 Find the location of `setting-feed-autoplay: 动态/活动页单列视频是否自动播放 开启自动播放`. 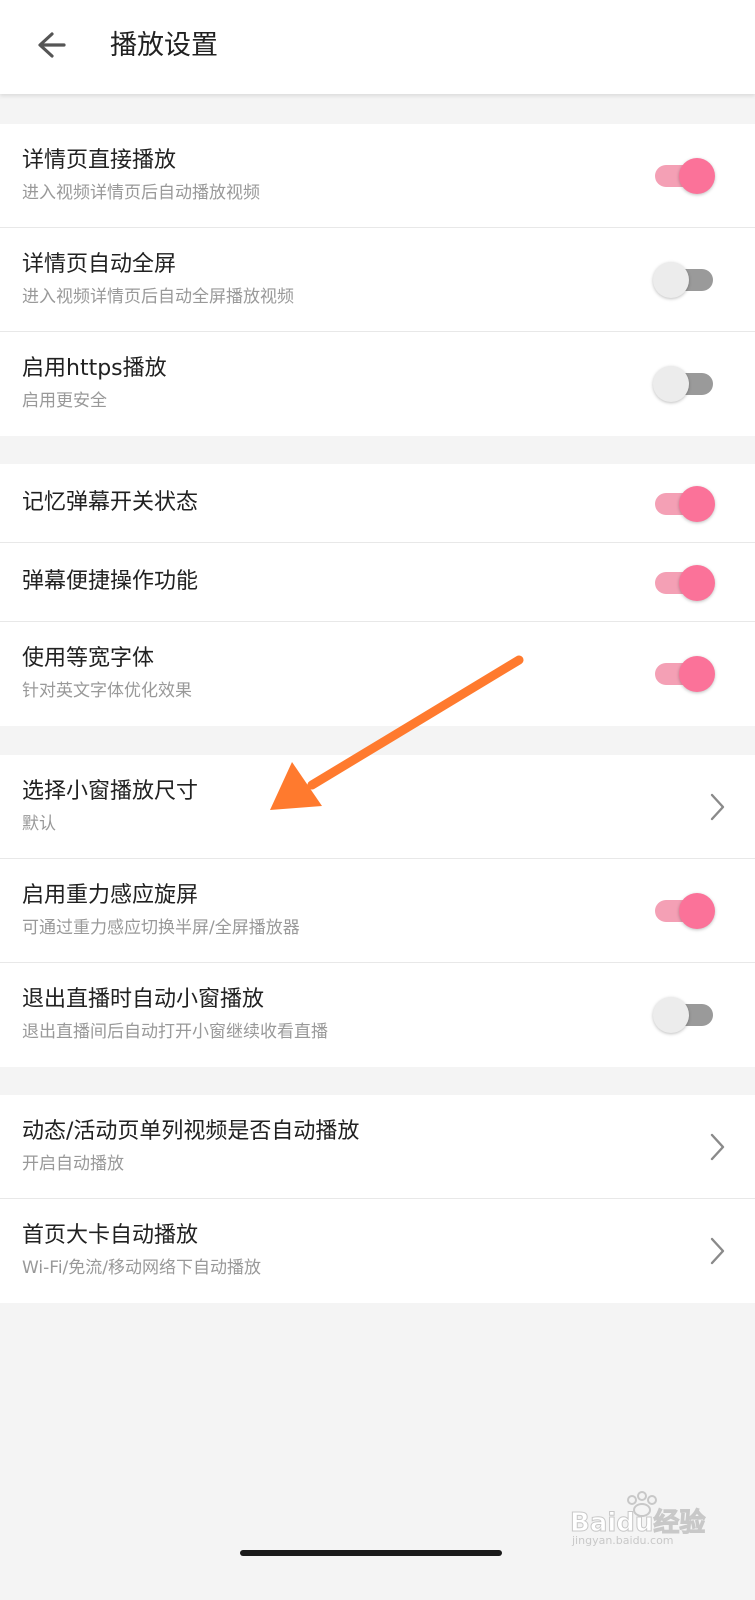

setting-feed-autoplay: 动态/活动页单列视频是否自动播放 开启自动播放 is located at coordinates (377, 1147).